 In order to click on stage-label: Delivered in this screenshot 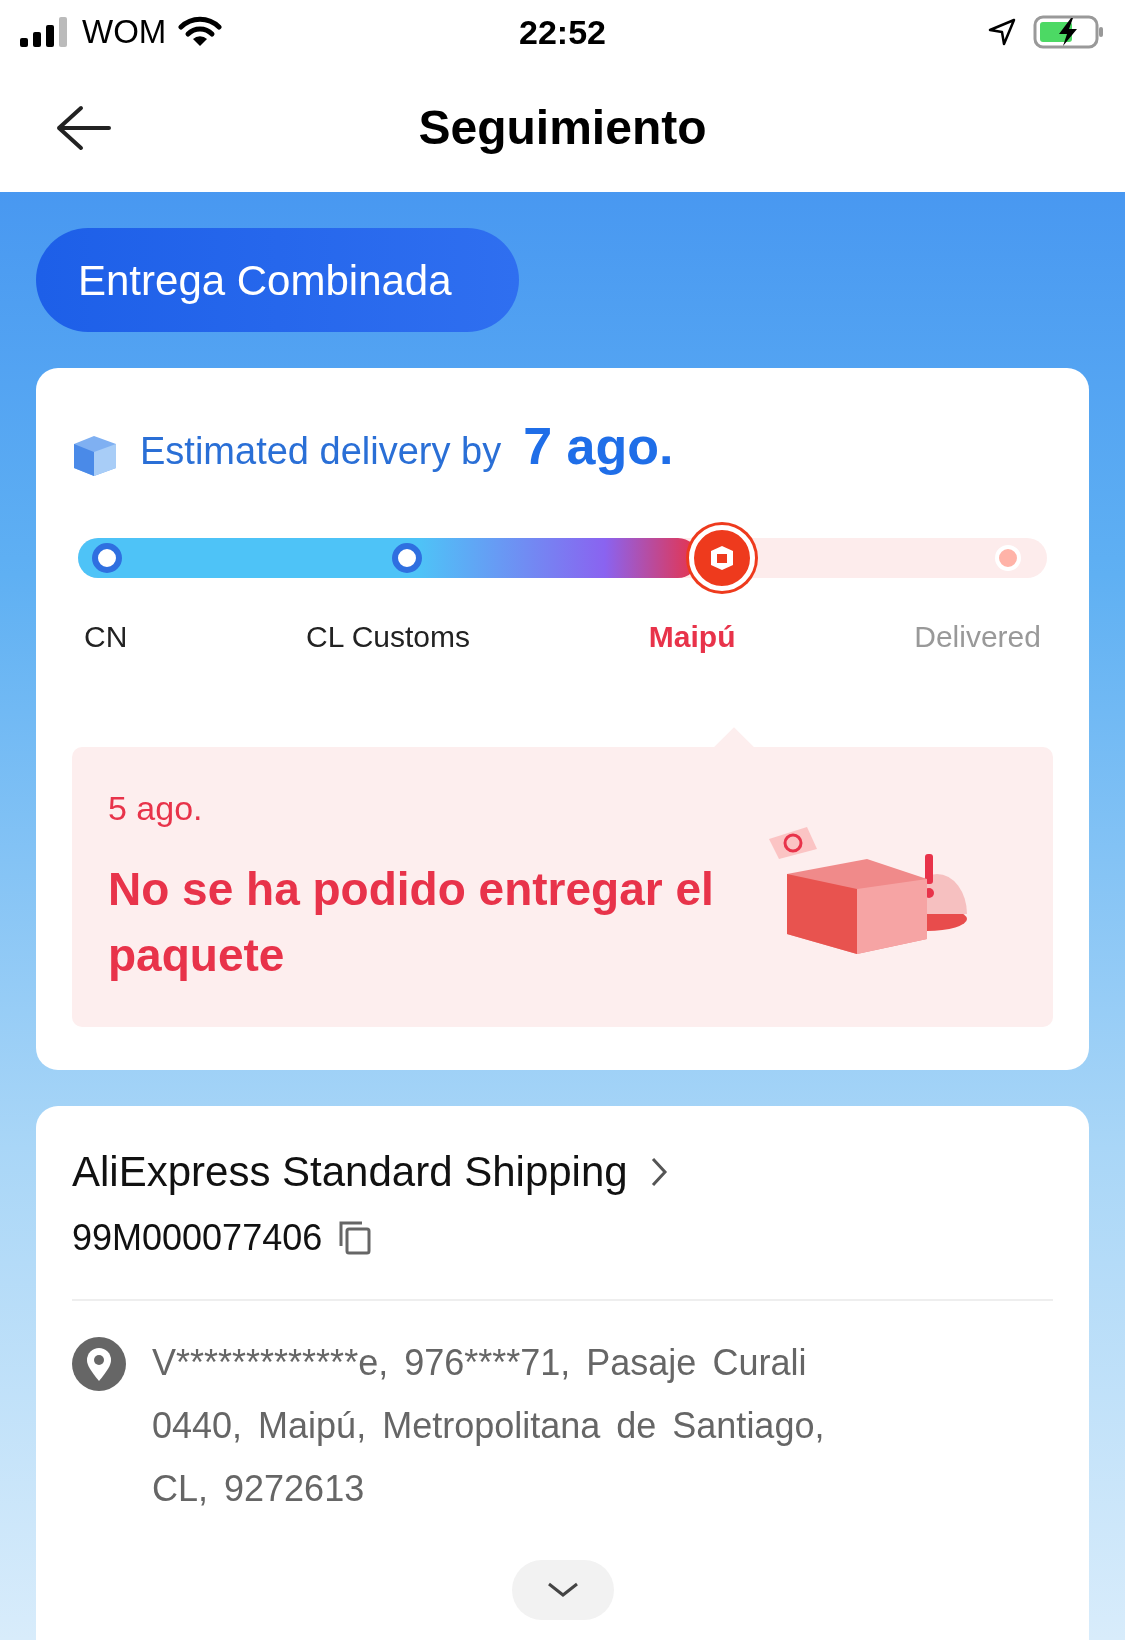, I will do `click(977, 637)`.